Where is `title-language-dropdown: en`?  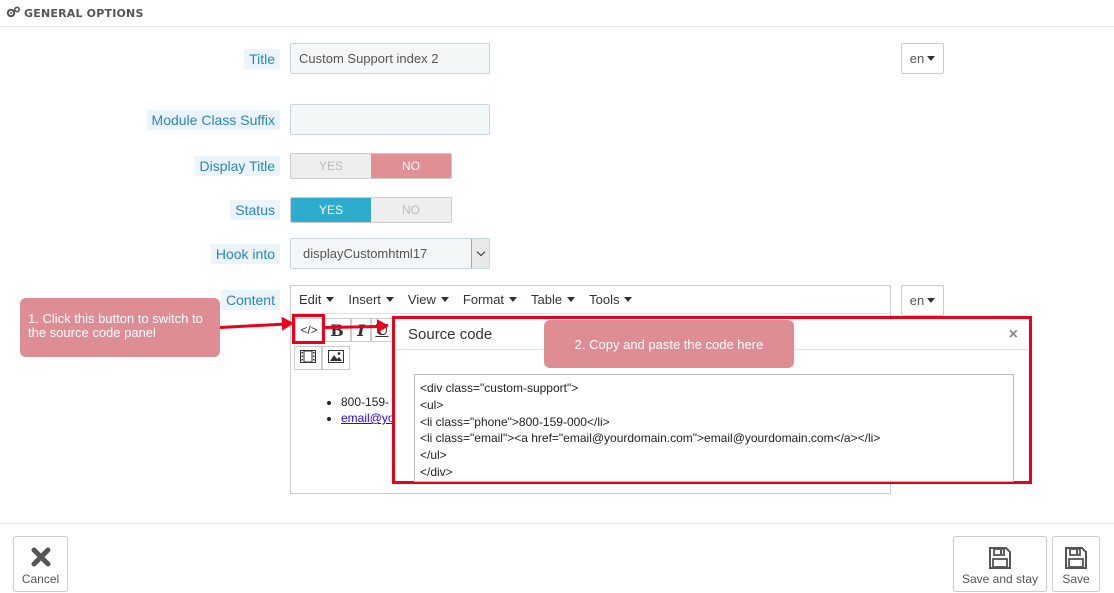
title-language-dropdown: en is located at coordinates (922, 58).